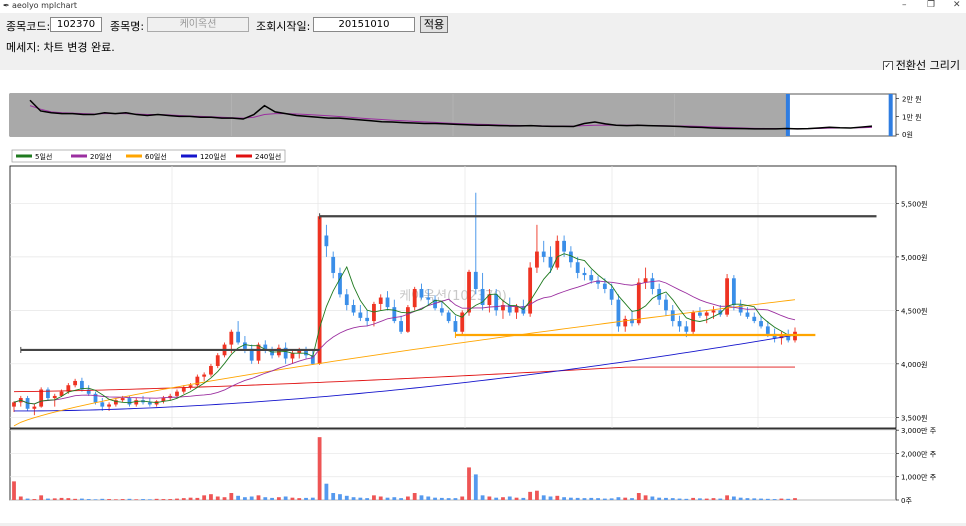  What do you see at coordinates (914, 203) in the screenshot?
I see `price-tick-label: 5,500원` at bounding box center [914, 203].